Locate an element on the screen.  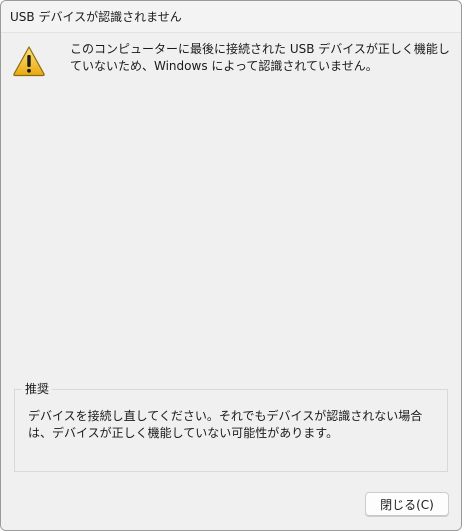
window-title: USB デバイスが認識されません is located at coordinates (96, 17).